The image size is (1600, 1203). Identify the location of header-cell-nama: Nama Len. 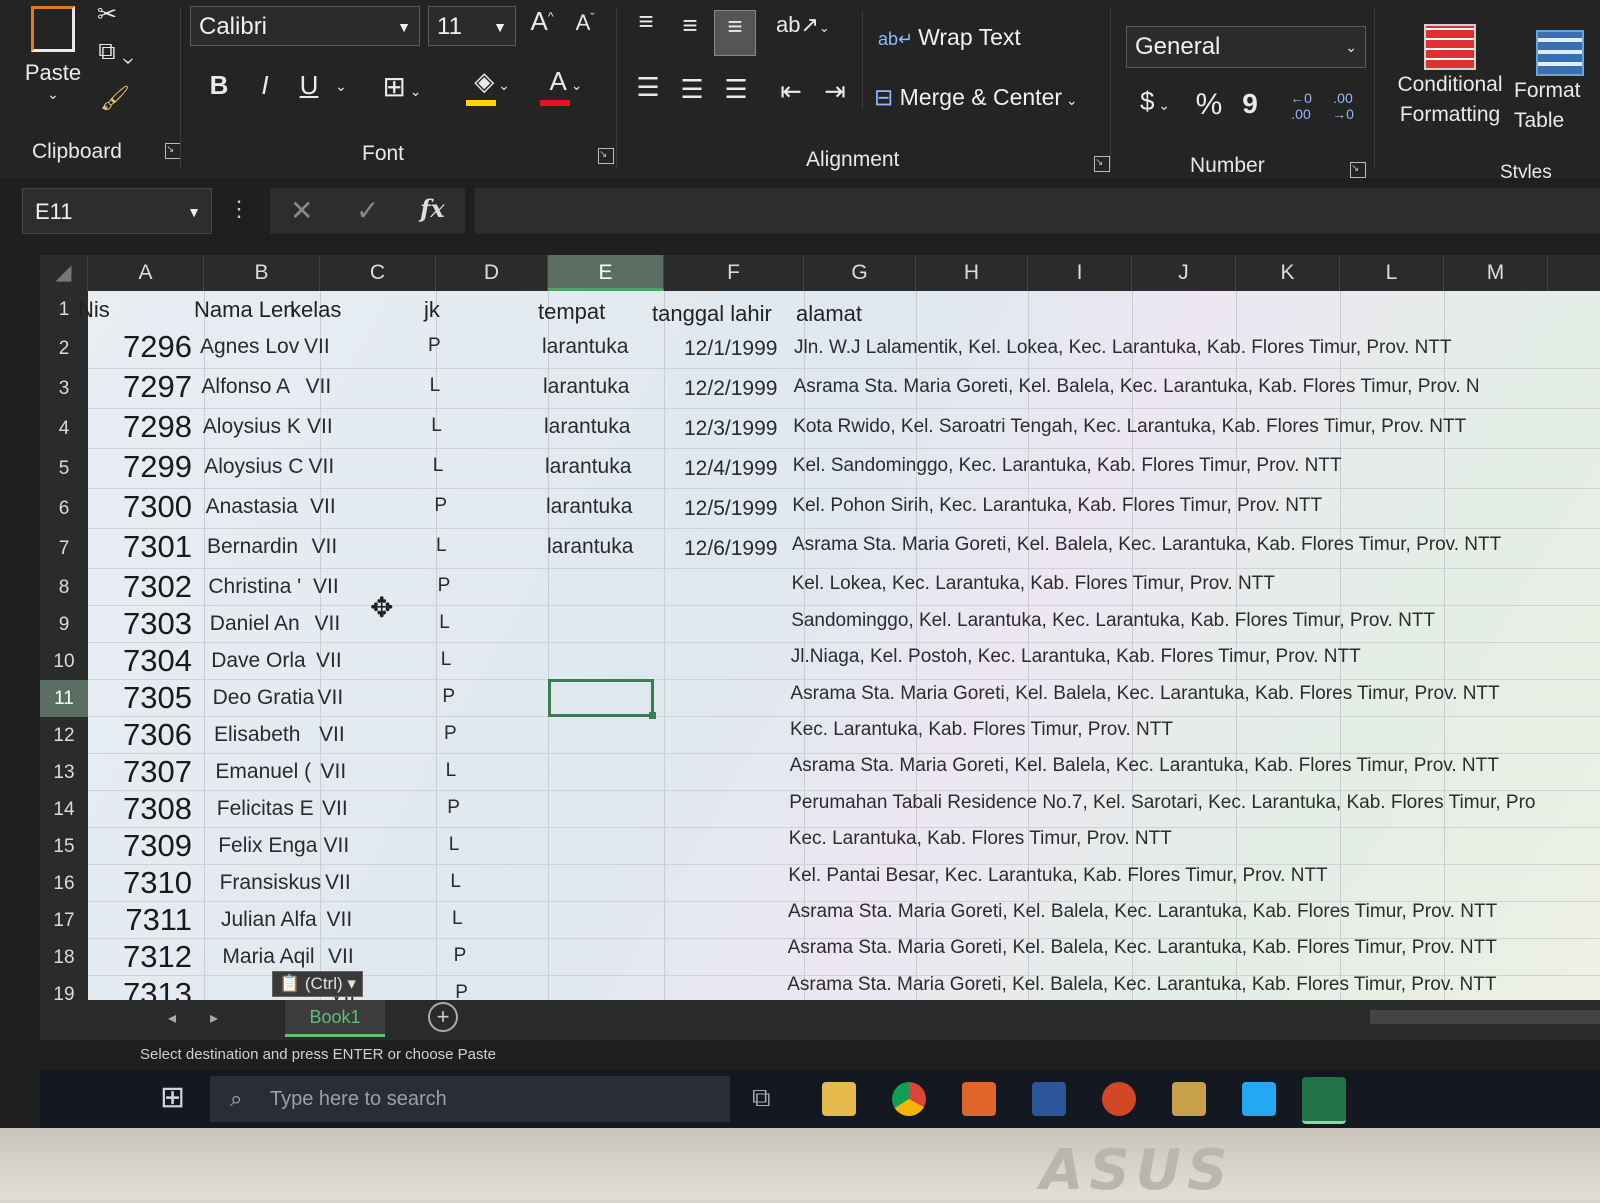
(245, 310).